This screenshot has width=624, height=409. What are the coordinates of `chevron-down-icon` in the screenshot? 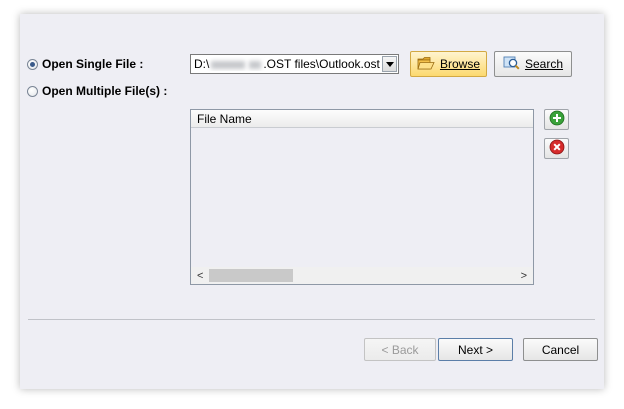 It's located at (389, 64).